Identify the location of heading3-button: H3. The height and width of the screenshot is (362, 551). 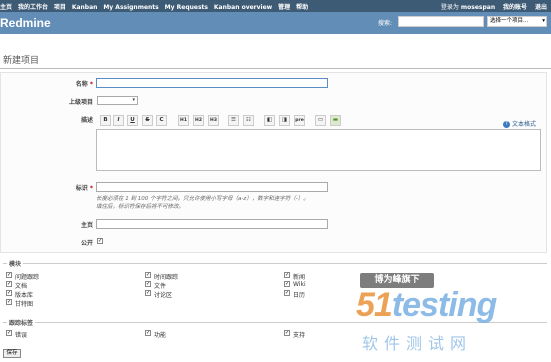
(213, 120).